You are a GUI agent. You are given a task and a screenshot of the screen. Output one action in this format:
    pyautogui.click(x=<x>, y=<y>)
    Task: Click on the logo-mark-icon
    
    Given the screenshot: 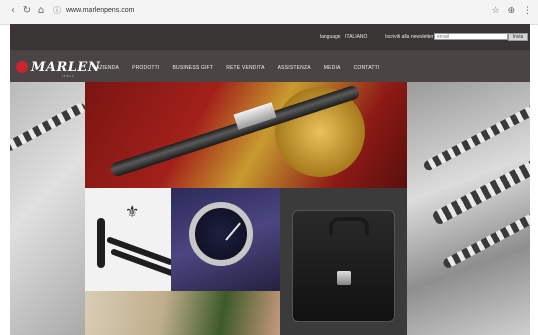 What is the action you would take?
    pyautogui.click(x=22, y=67)
    